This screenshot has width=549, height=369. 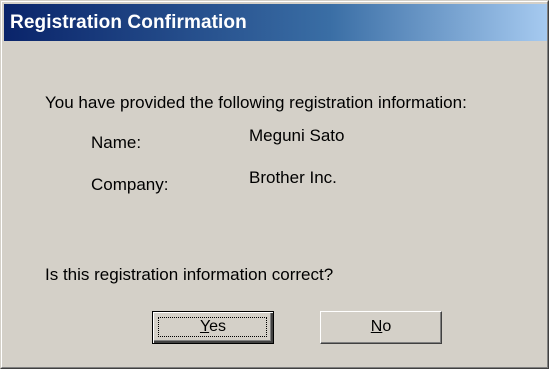 What do you see at coordinates (218, 326) in the screenshot?
I see `yes-label-rest: es` at bounding box center [218, 326].